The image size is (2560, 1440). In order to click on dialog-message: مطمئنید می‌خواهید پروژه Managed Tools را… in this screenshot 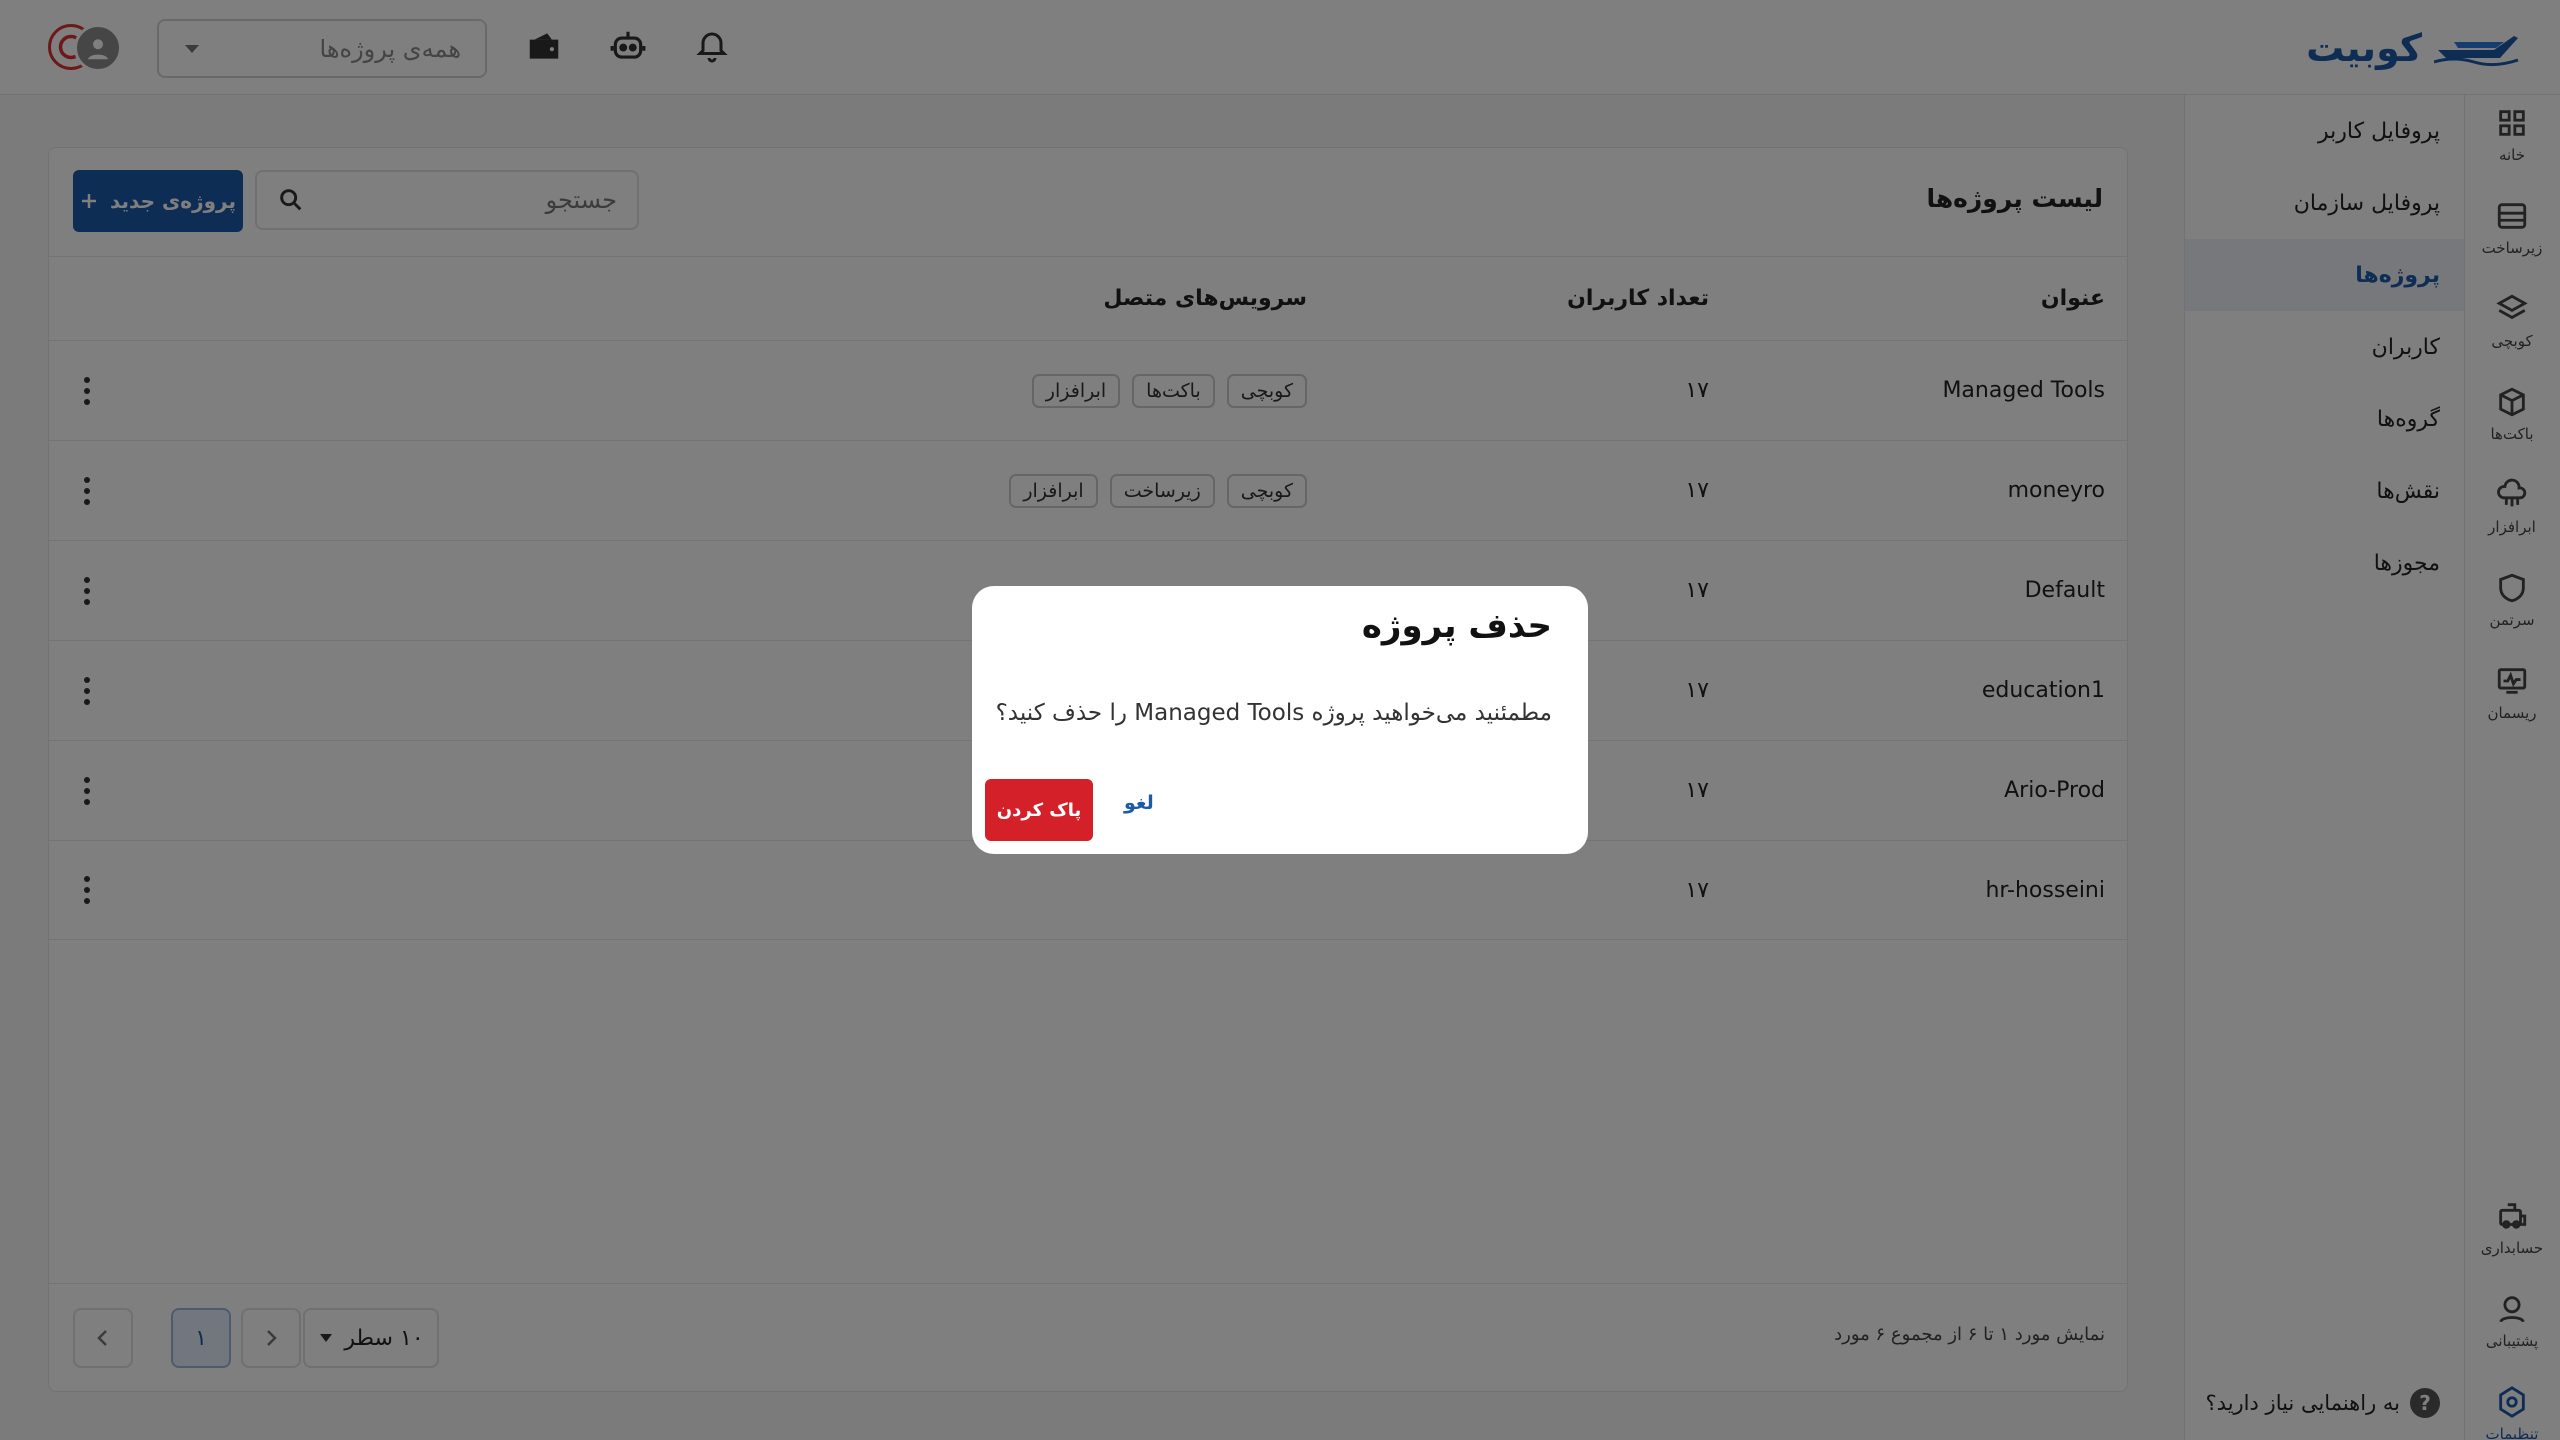, I will do `click(1273, 713)`.